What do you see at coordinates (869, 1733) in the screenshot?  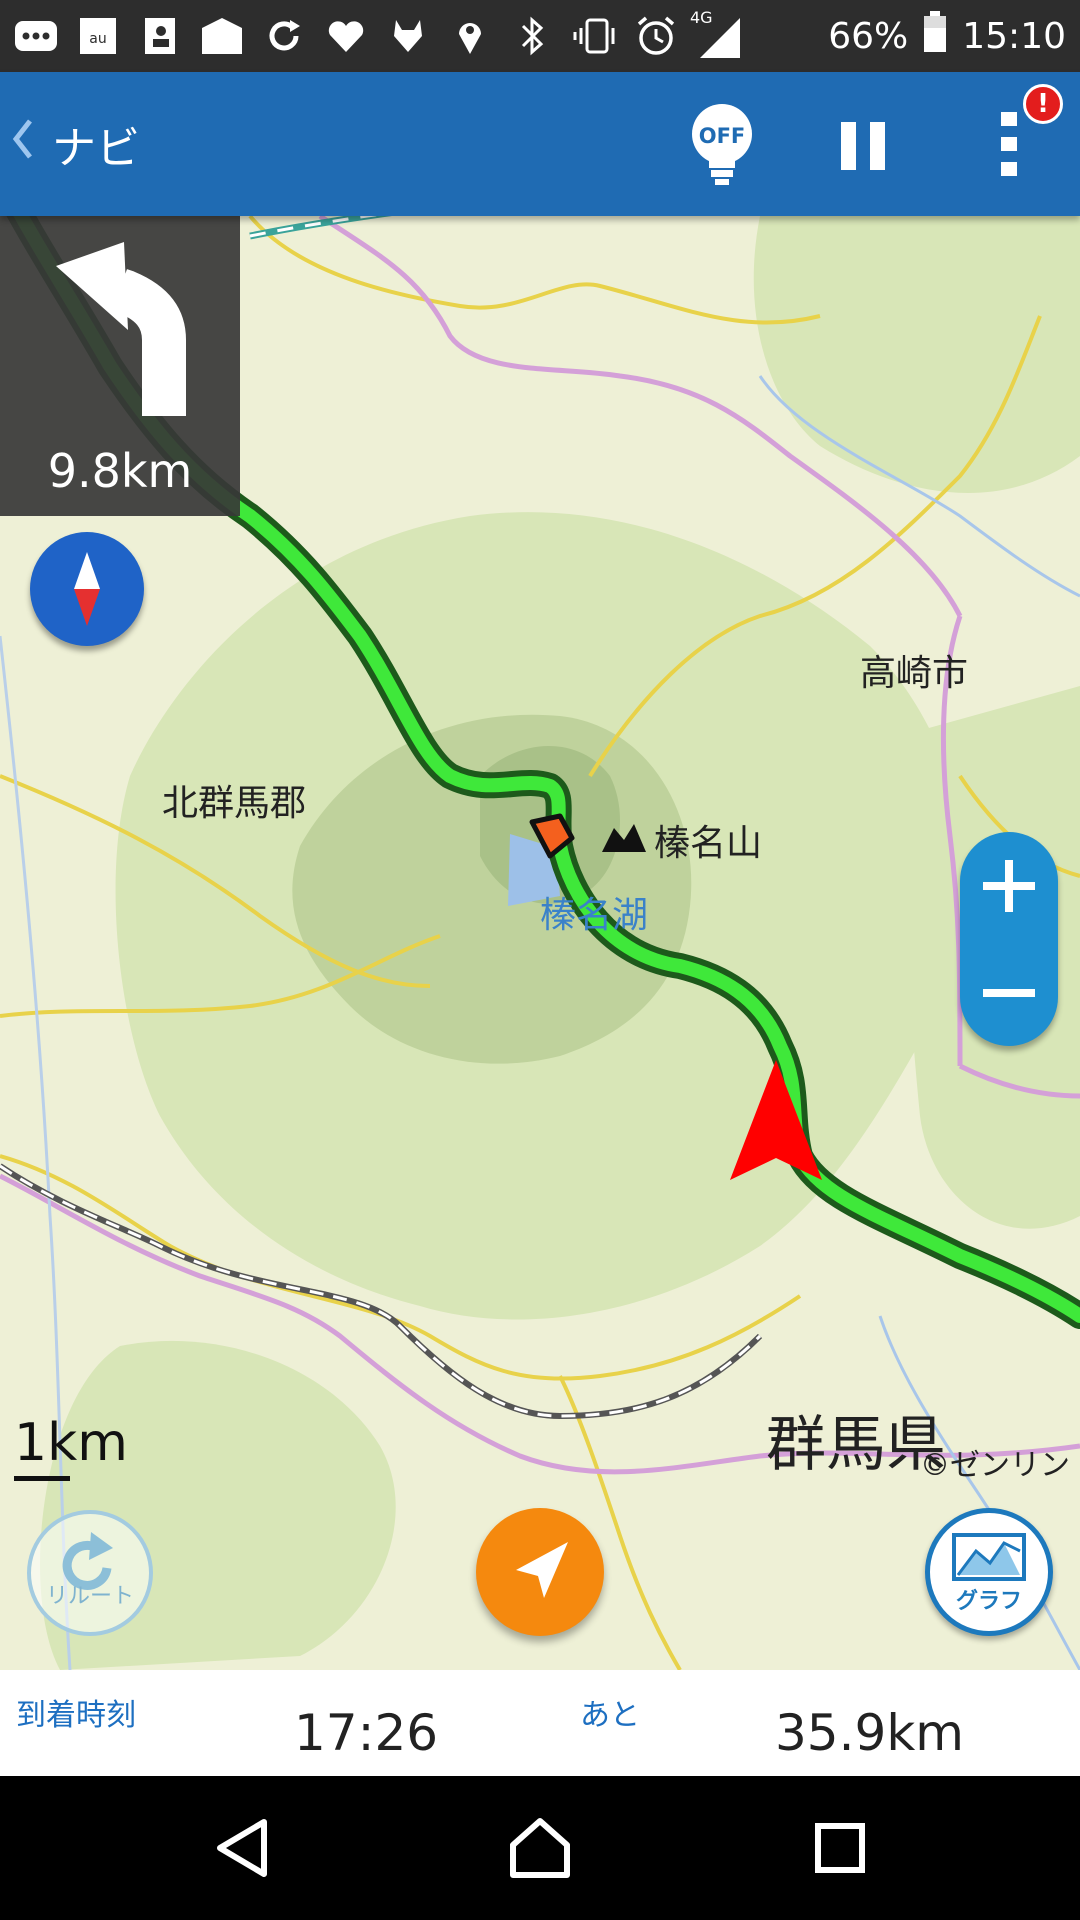 I see `remaining-distance-value: 35.9km` at bounding box center [869, 1733].